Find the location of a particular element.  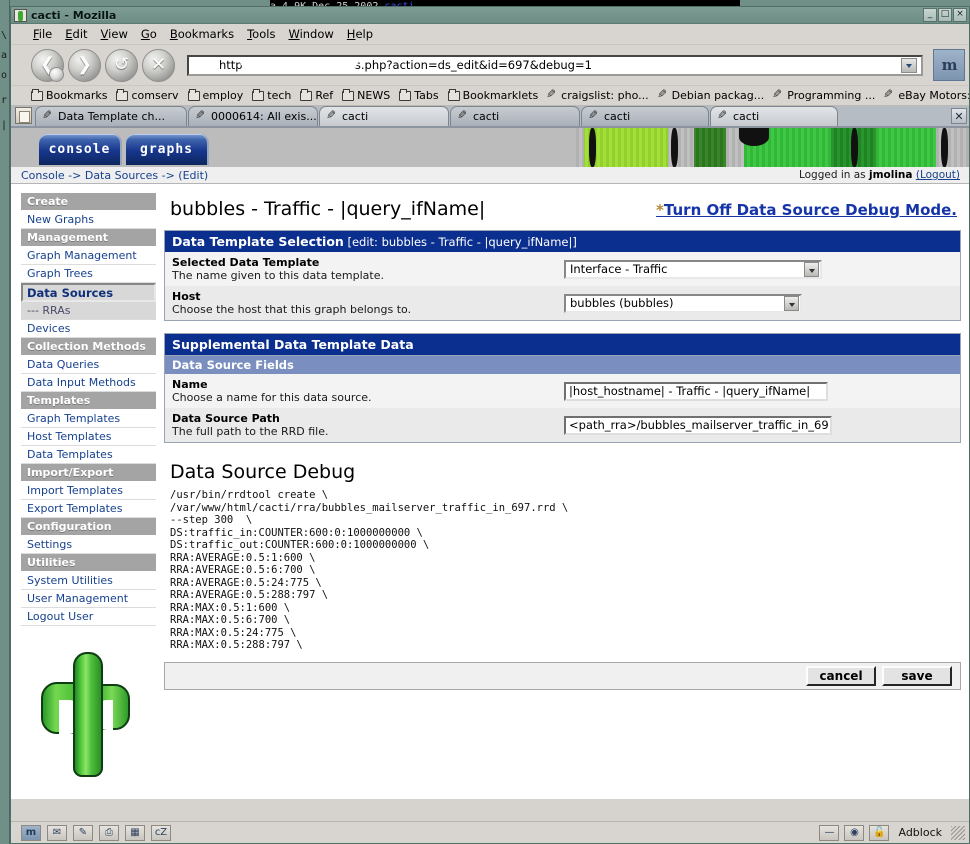

cactus-banner-graphic is located at coordinates (772, 147).